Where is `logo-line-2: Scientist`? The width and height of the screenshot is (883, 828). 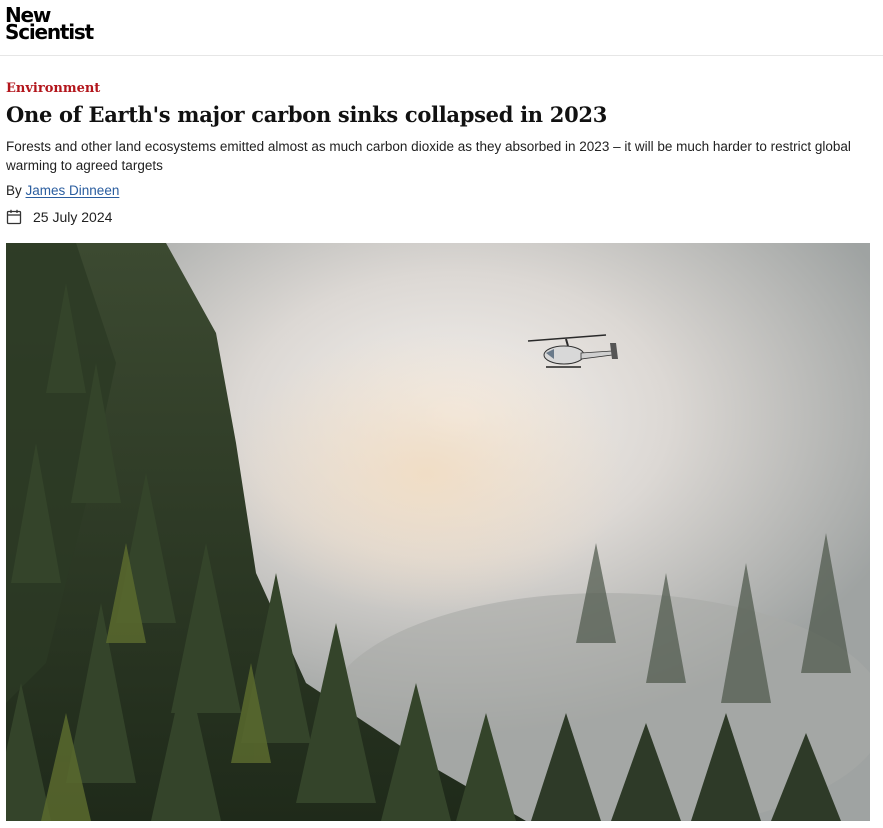 logo-line-2: Scientist is located at coordinates (49, 32).